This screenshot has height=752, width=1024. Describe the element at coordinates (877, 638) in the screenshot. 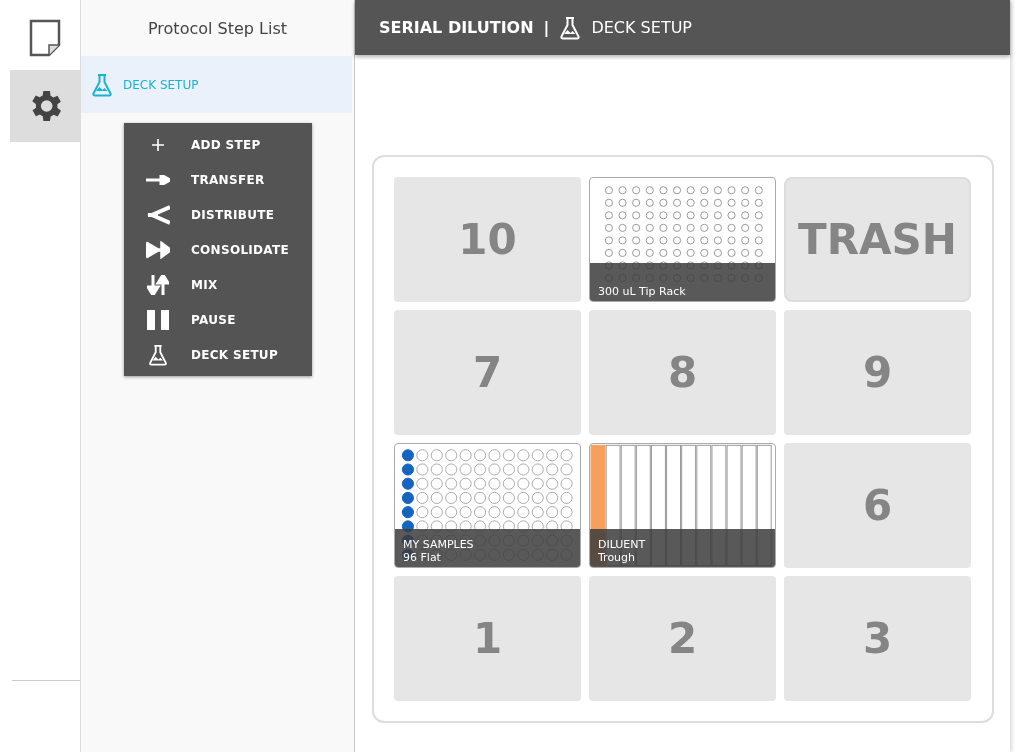

I see `slot-number: 3` at that location.